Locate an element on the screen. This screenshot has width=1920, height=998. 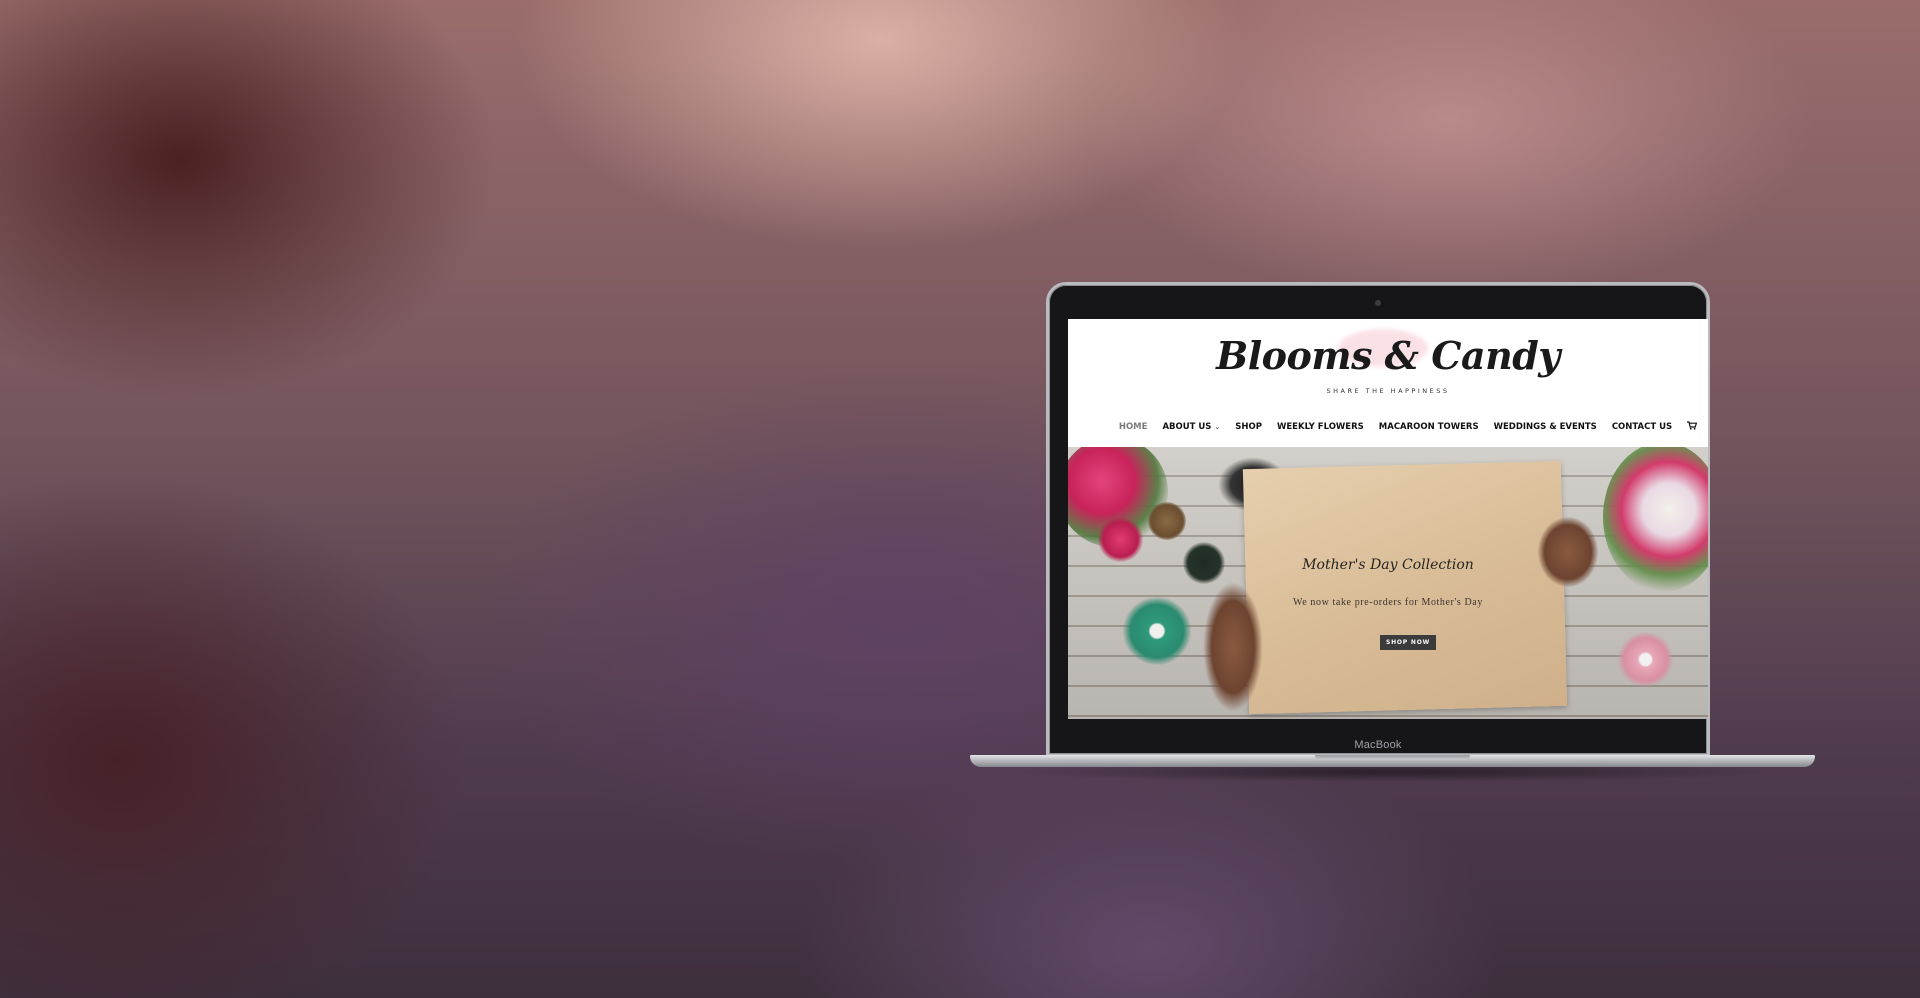
cart-button is located at coordinates (1692, 427).